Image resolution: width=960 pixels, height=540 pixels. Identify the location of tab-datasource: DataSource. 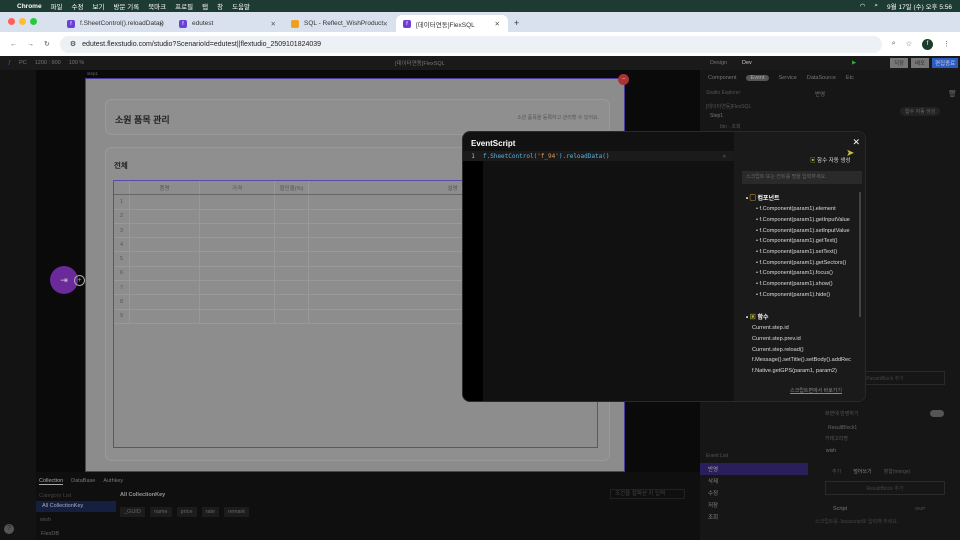
(821, 78).